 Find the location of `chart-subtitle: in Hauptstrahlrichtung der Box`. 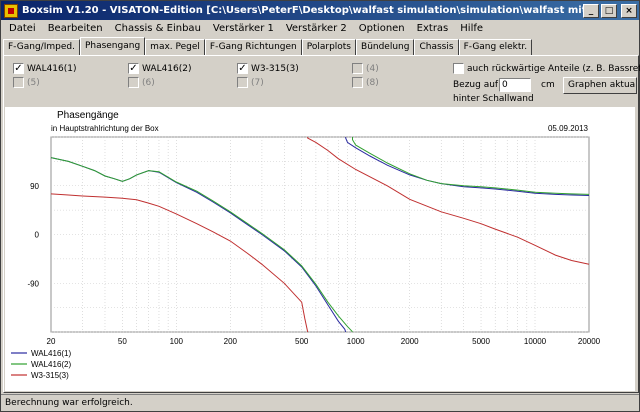

chart-subtitle: in Hauptstrahlrichtung der Box is located at coordinates (105, 128).